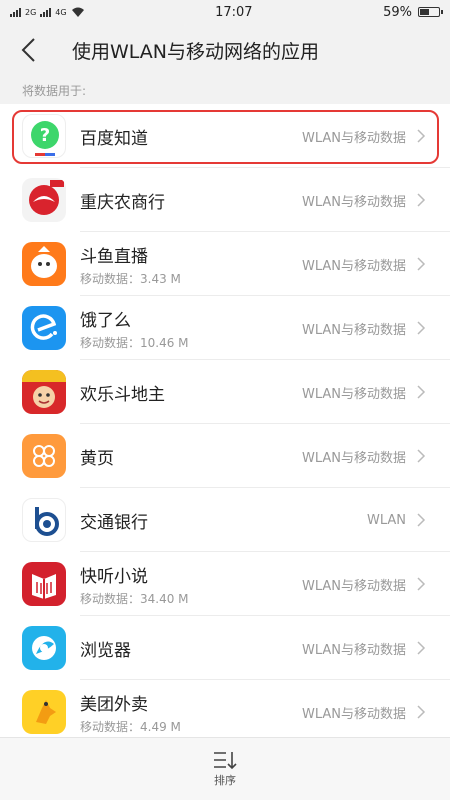 This screenshot has height=800, width=450. I want to click on kuaiting-icon, so click(44, 584).